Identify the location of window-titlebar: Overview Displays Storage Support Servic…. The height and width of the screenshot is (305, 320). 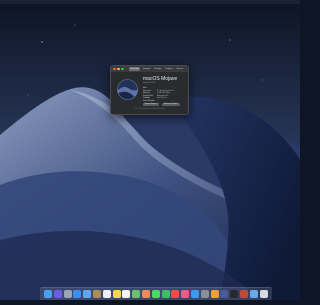
(149, 69).